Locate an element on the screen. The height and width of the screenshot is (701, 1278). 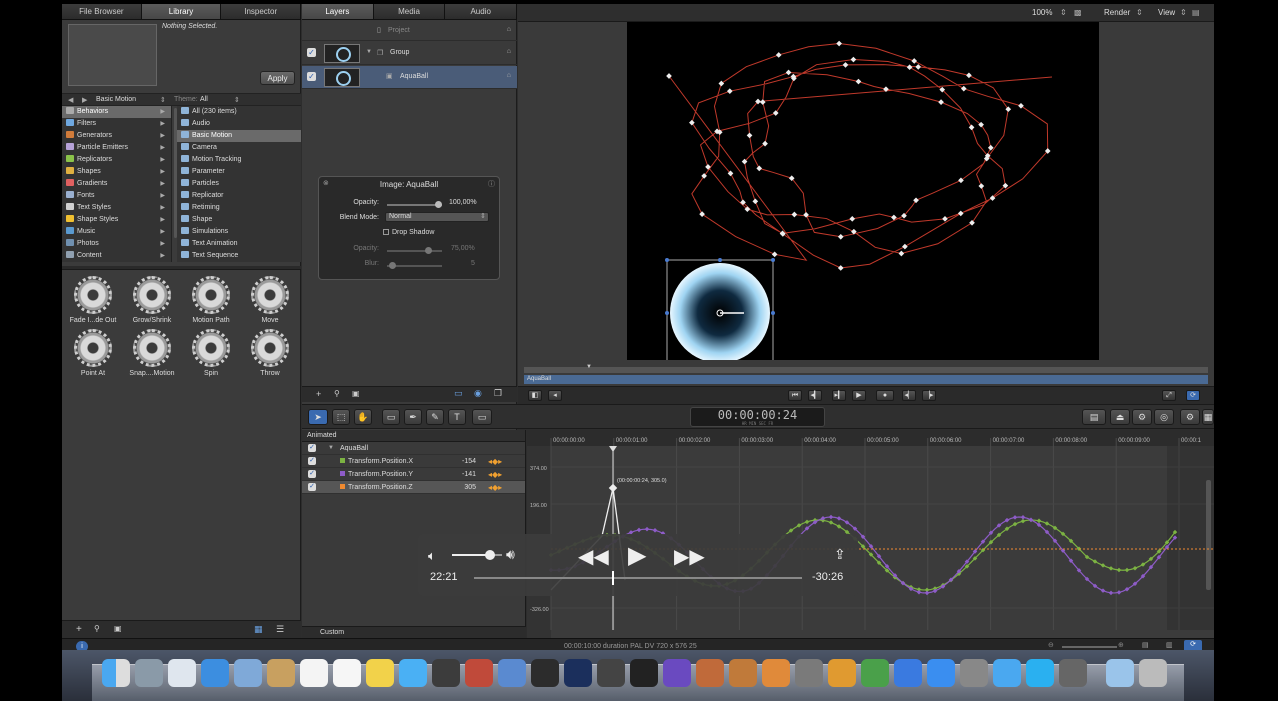
color-channel-icon: ▩ is located at coordinates (1078, 12).